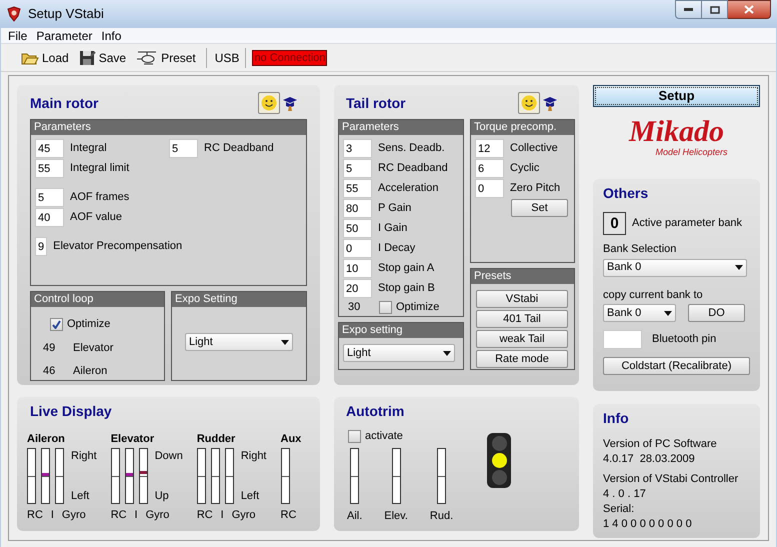  I want to click on info-text: Version of VStabi Controller, so click(671, 479).